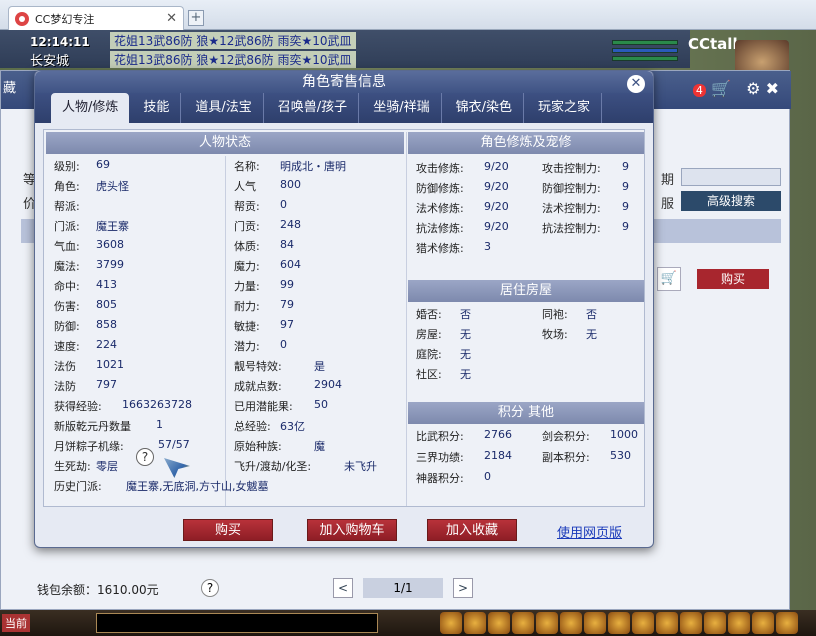 The image size is (816, 636). I want to click on prev-page-button: <, so click(343, 588).